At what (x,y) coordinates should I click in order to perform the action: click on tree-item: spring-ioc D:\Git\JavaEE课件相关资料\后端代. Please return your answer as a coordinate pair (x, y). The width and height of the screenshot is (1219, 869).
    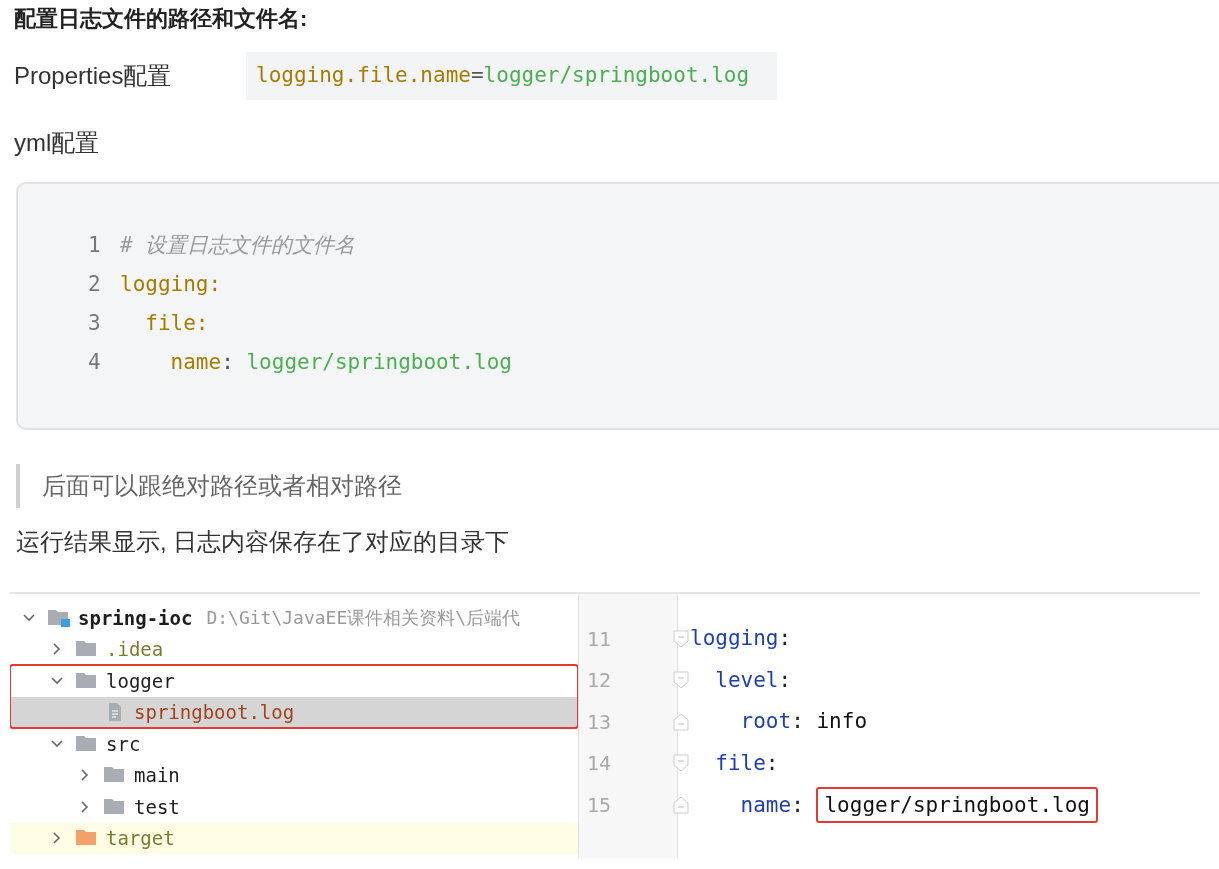
    Looking at the image, I should click on (294, 618).